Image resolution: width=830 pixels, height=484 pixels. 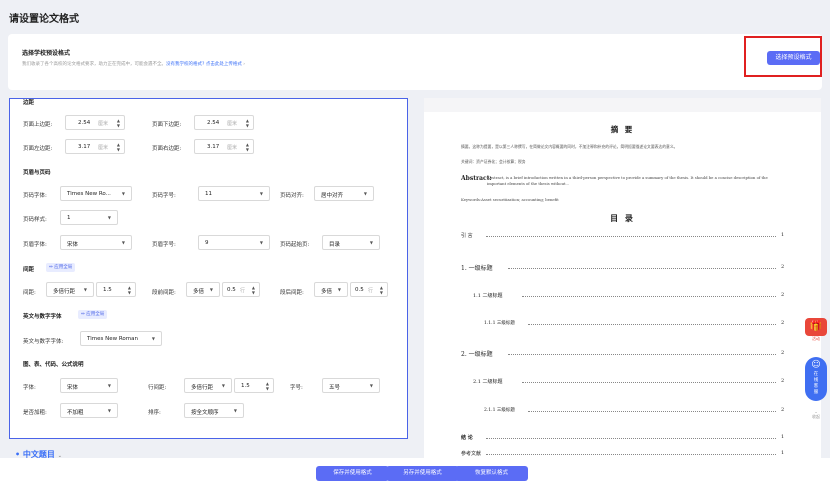 What do you see at coordinates (35, 245) in the screenshot?
I see `hd-font-label: 页眉字体:` at bounding box center [35, 245].